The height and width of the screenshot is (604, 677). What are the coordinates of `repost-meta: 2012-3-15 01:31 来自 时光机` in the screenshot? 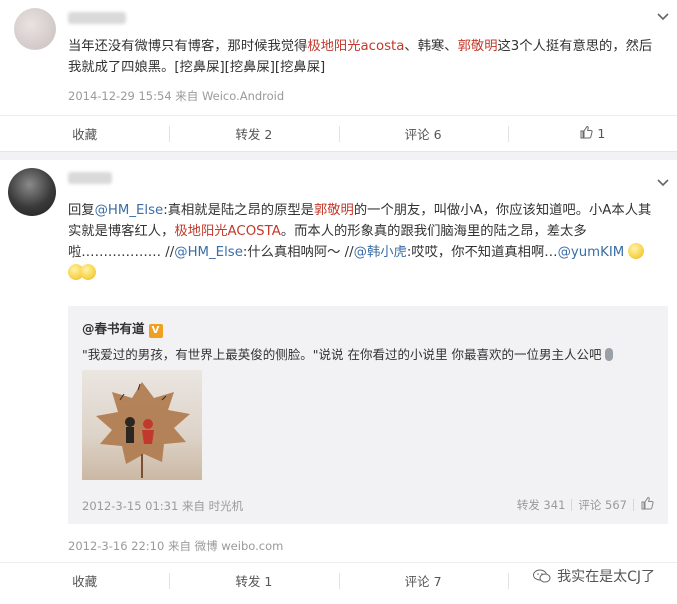 It's located at (163, 506).